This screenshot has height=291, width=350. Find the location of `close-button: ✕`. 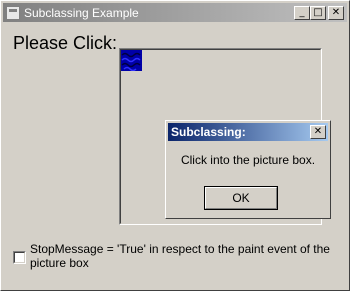

close-button: ✕ is located at coordinates (336, 12).